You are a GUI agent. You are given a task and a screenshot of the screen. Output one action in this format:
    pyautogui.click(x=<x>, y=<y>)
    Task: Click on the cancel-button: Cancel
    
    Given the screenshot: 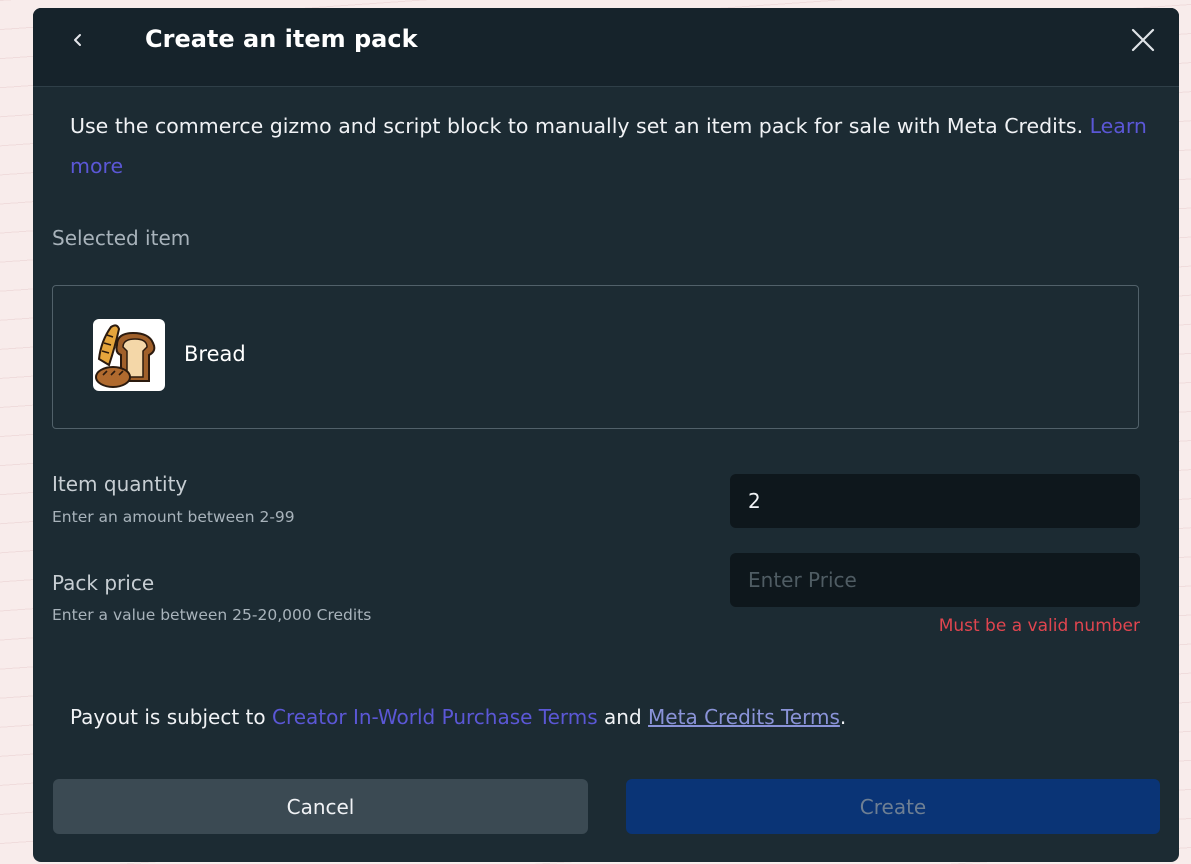 What is the action you would take?
    pyautogui.click(x=320, y=806)
    